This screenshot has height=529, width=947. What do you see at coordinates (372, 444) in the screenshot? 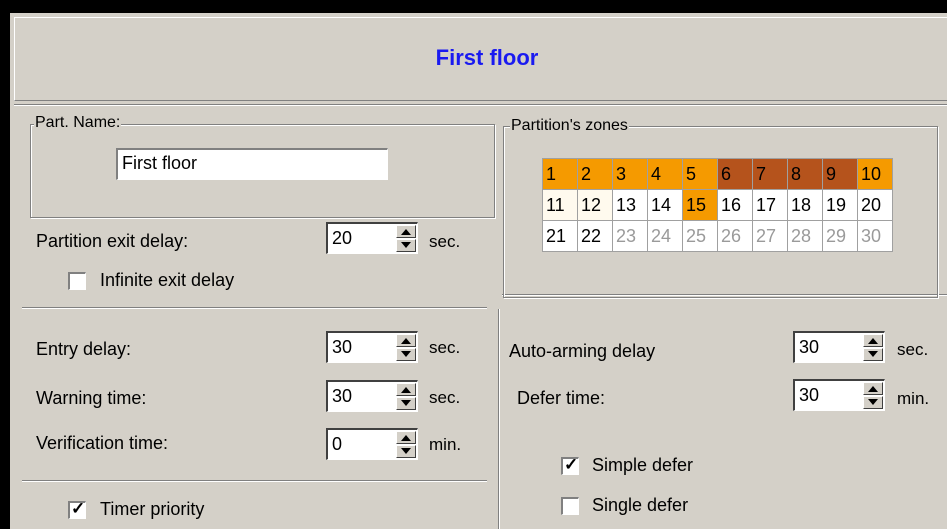
I see `verification-time-spinner: 0` at bounding box center [372, 444].